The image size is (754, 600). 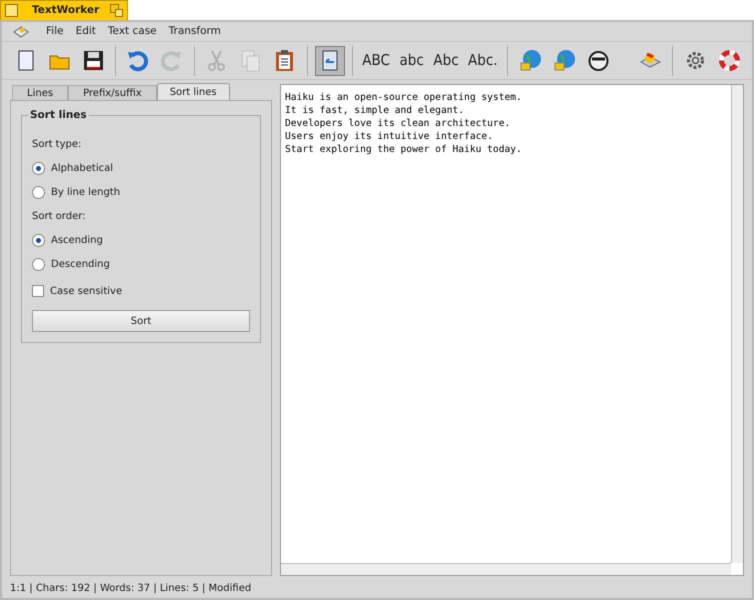 What do you see at coordinates (11, 10) in the screenshot?
I see `close-icon` at bounding box center [11, 10].